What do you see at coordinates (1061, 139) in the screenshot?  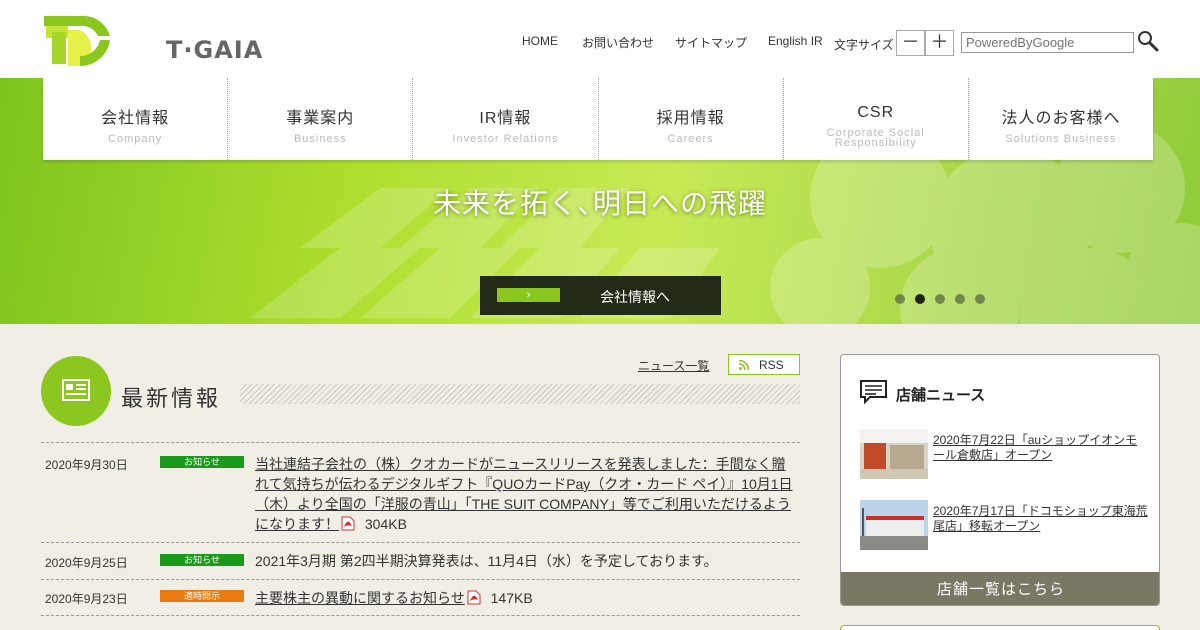 I see `nav-item-sublabel: Solutions Business` at bounding box center [1061, 139].